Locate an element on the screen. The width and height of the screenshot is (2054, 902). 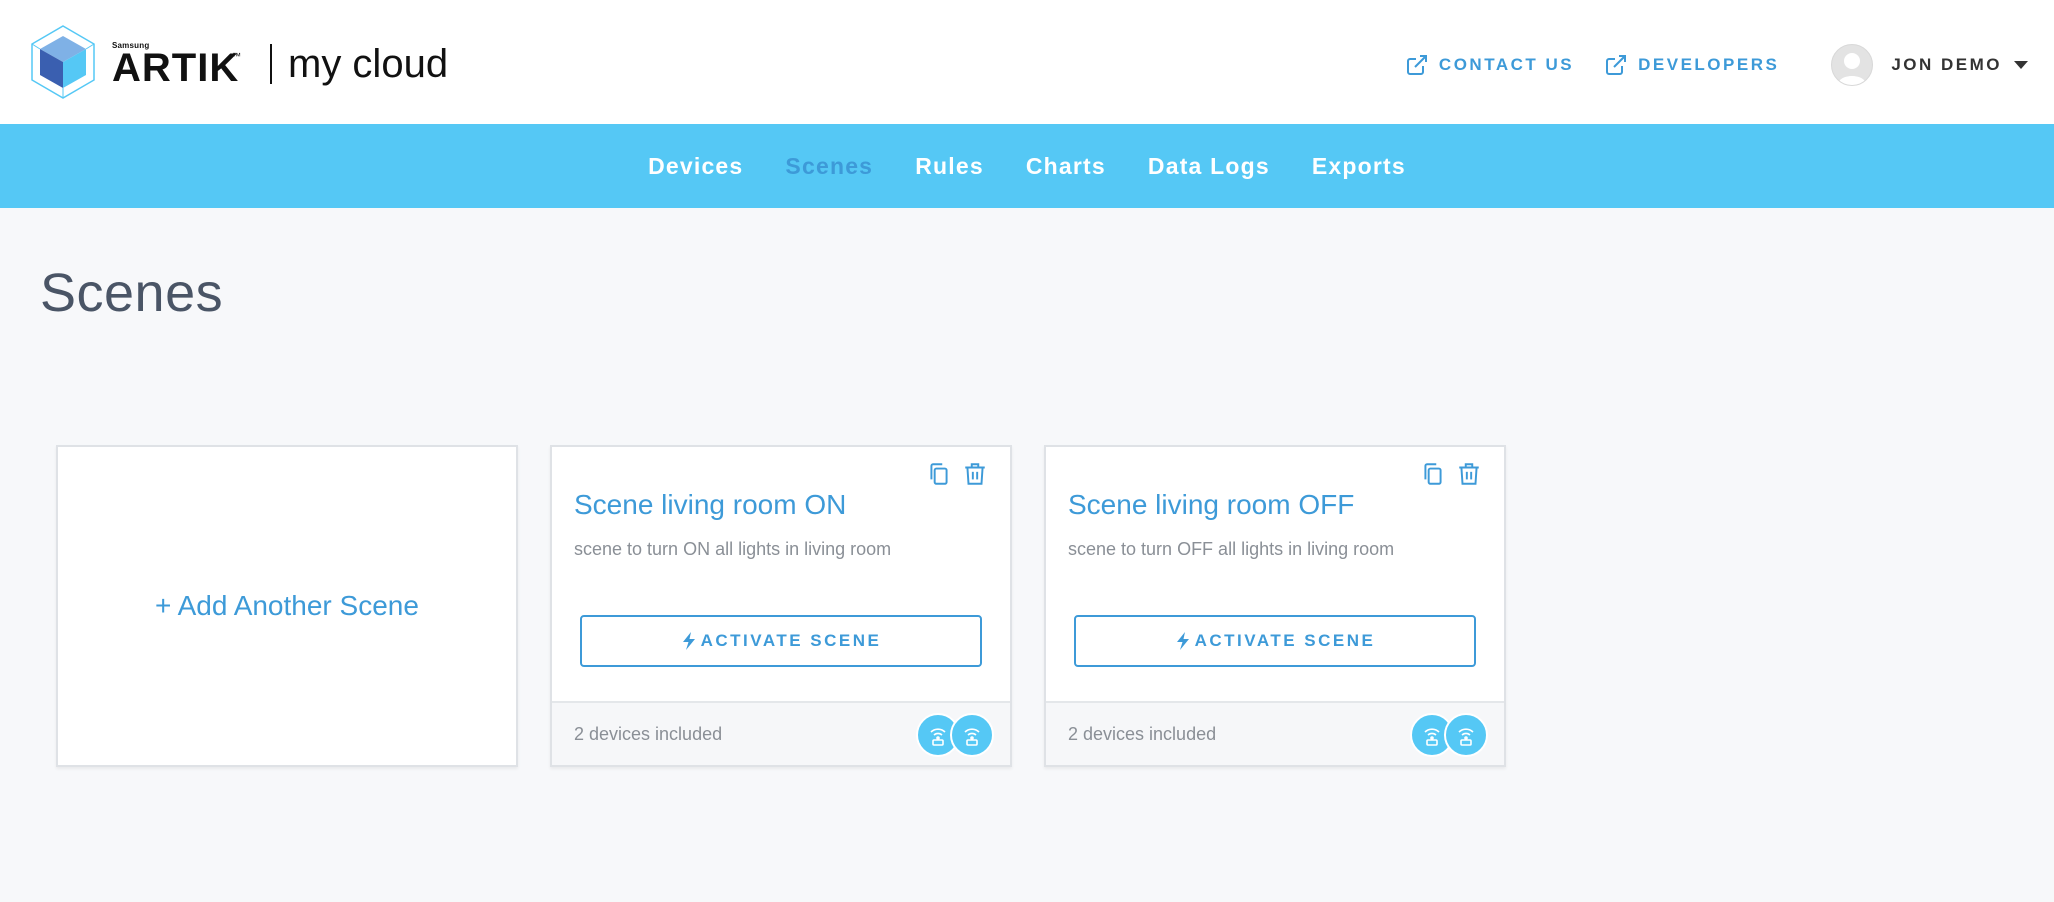
add-scene-label: + Add Another Scene is located at coordinates (287, 605).